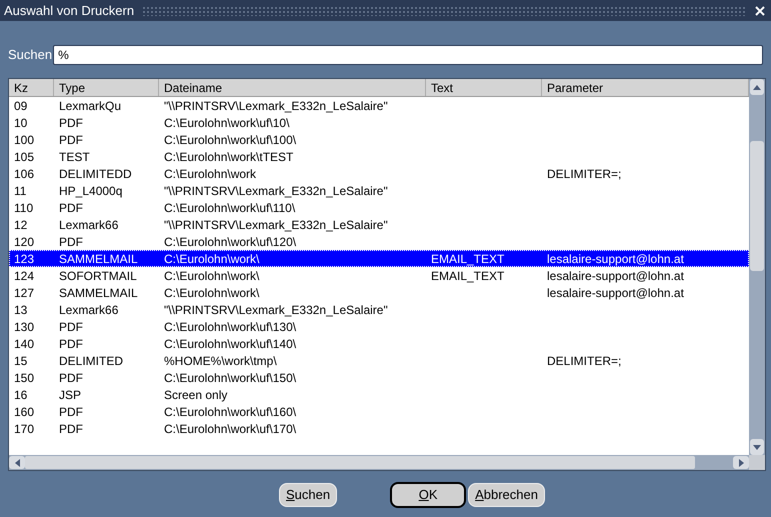 The width and height of the screenshot is (771, 517). What do you see at coordinates (24, 327) in the screenshot?
I see `table-cell: 130` at bounding box center [24, 327].